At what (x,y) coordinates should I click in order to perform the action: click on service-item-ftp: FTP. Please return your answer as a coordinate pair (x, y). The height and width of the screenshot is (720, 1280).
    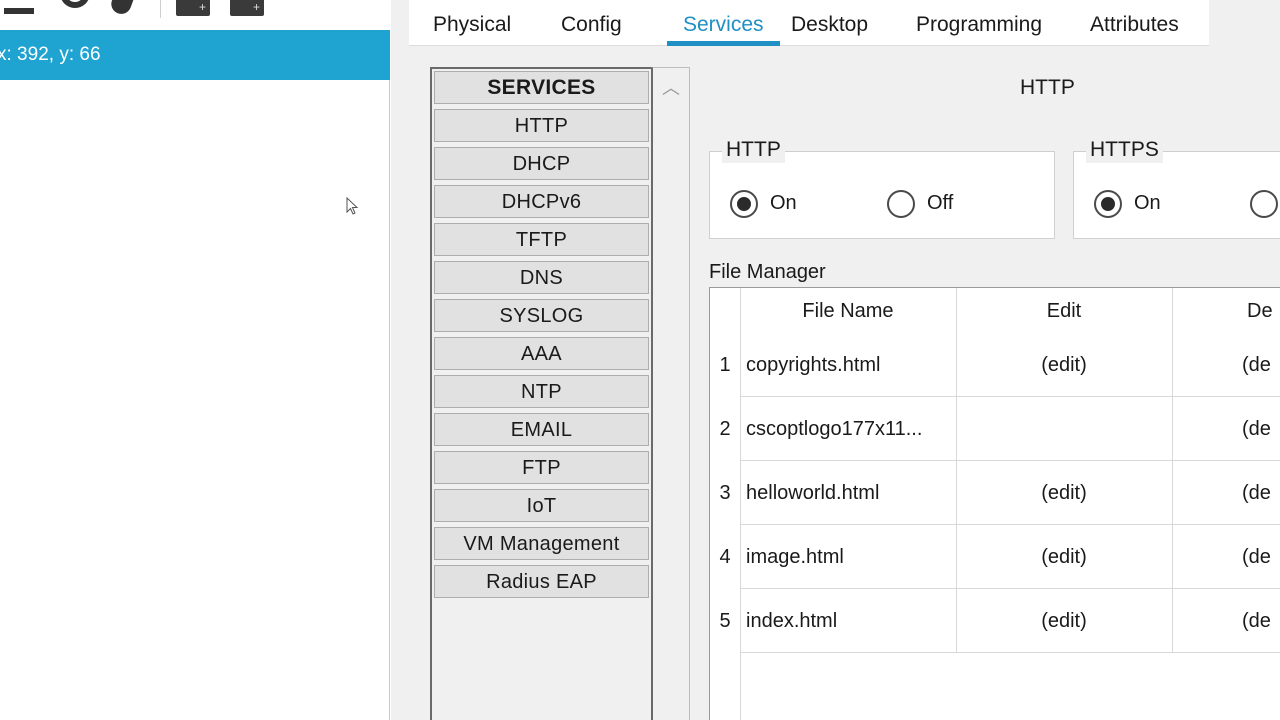
    Looking at the image, I should click on (541, 467).